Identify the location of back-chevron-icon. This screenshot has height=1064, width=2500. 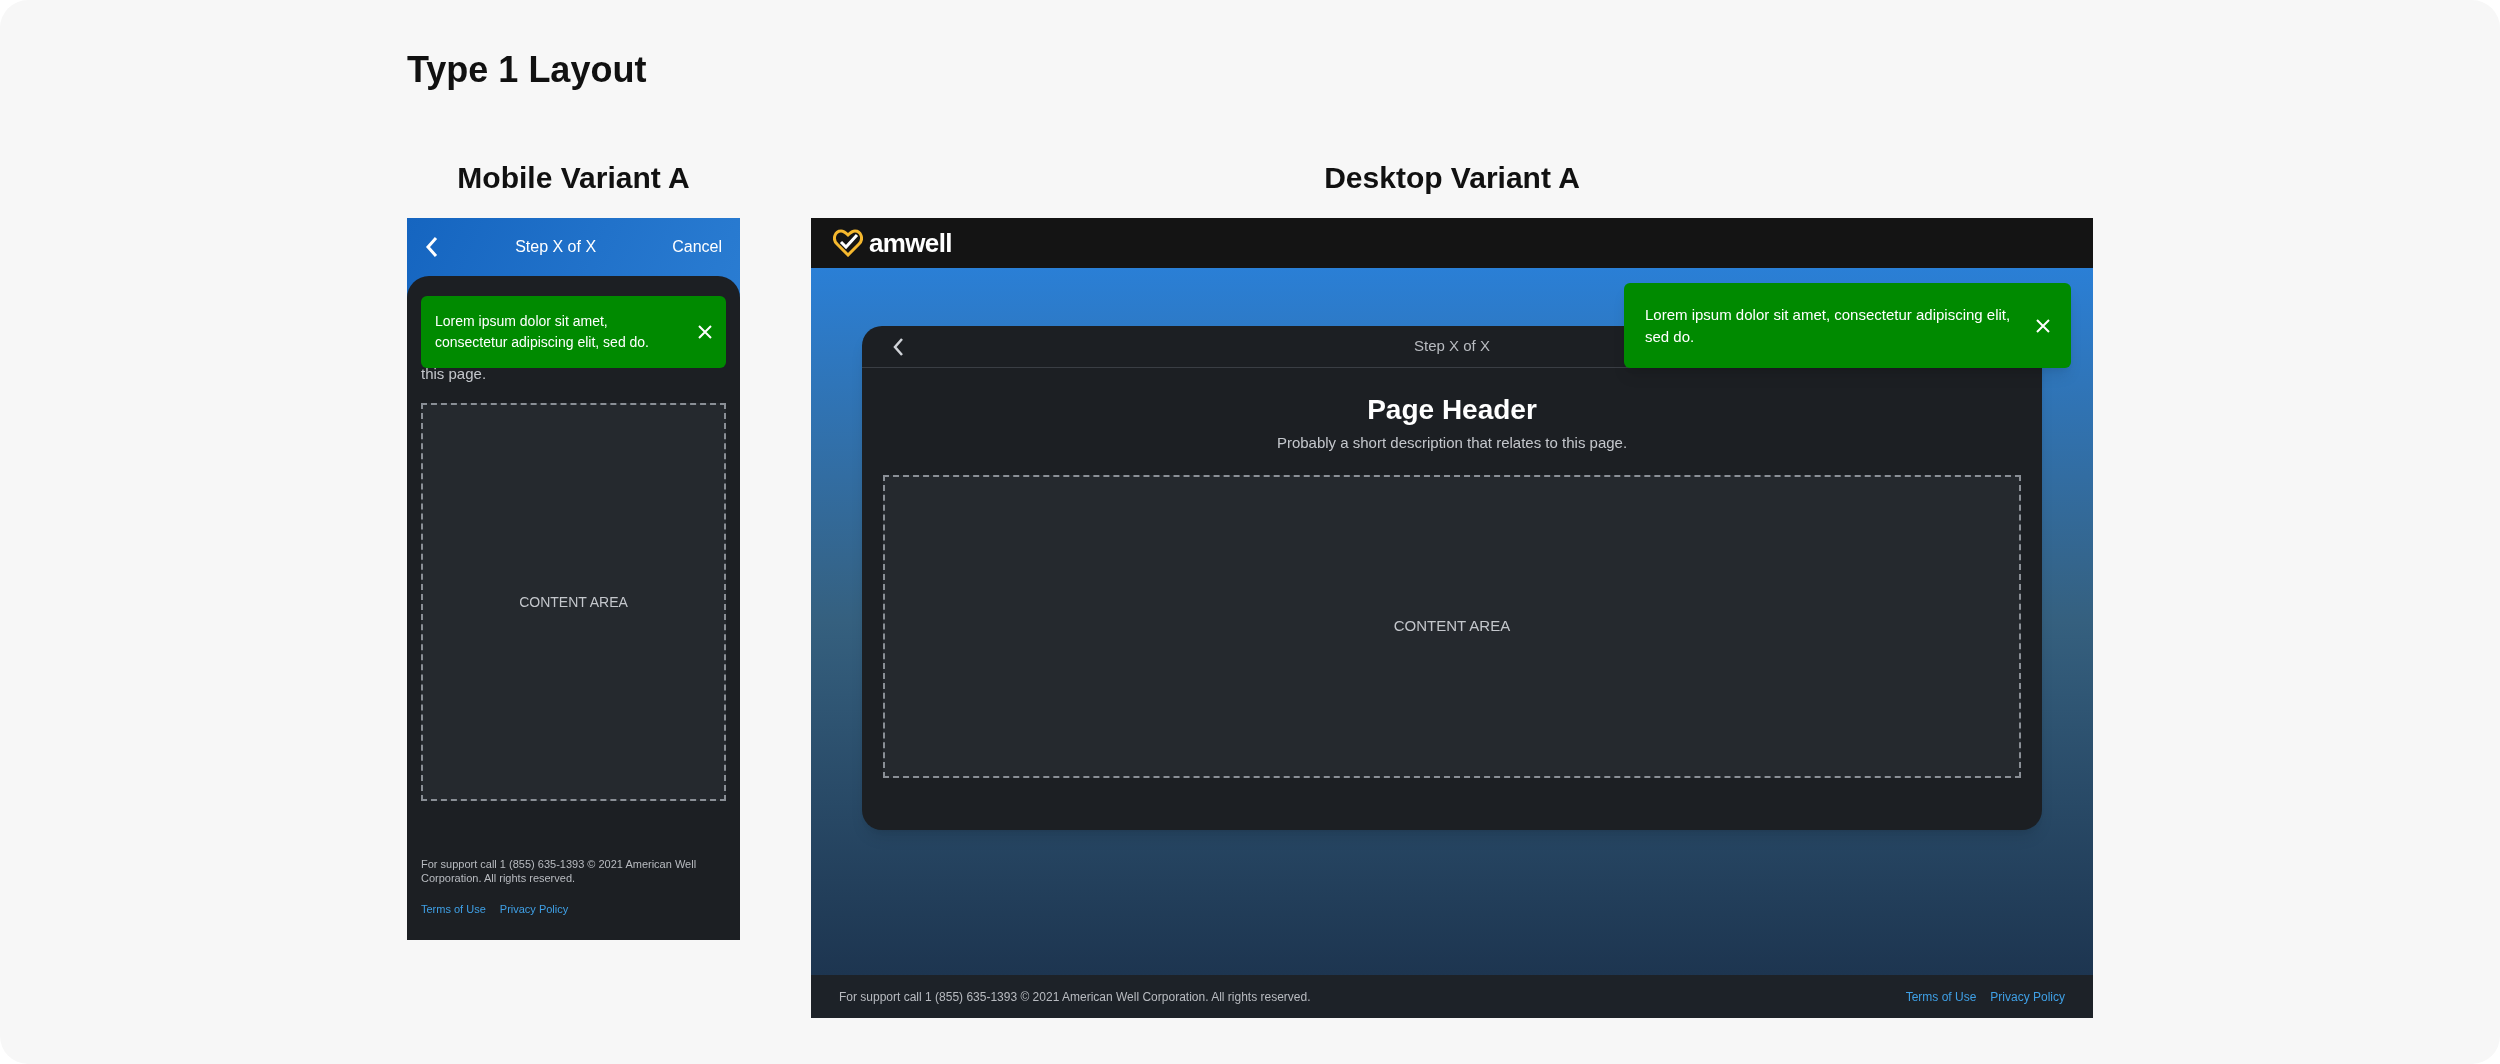
(898, 346).